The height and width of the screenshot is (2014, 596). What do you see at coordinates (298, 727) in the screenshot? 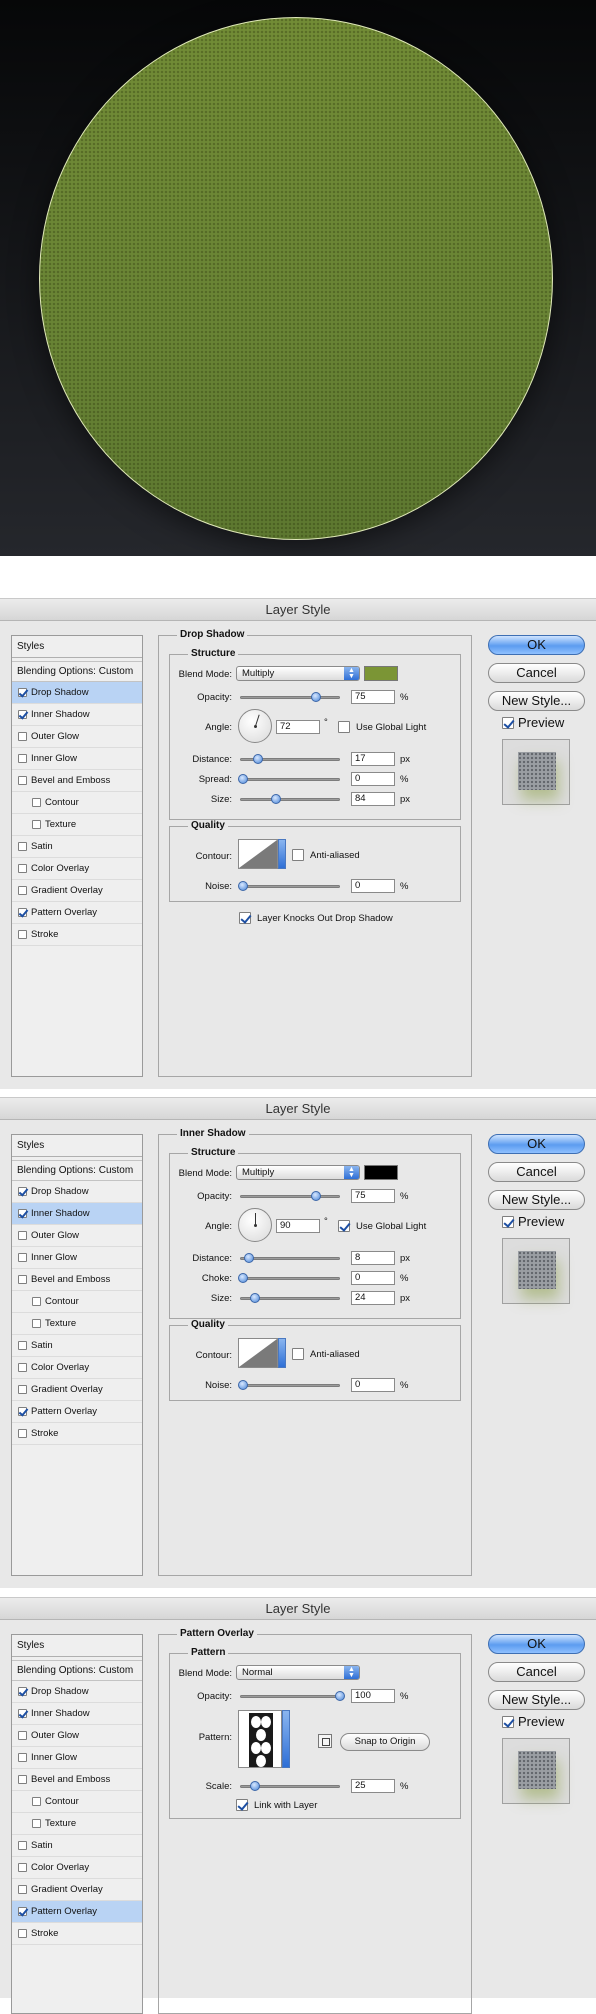
I see `angle-input: 72` at bounding box center [298, 727].